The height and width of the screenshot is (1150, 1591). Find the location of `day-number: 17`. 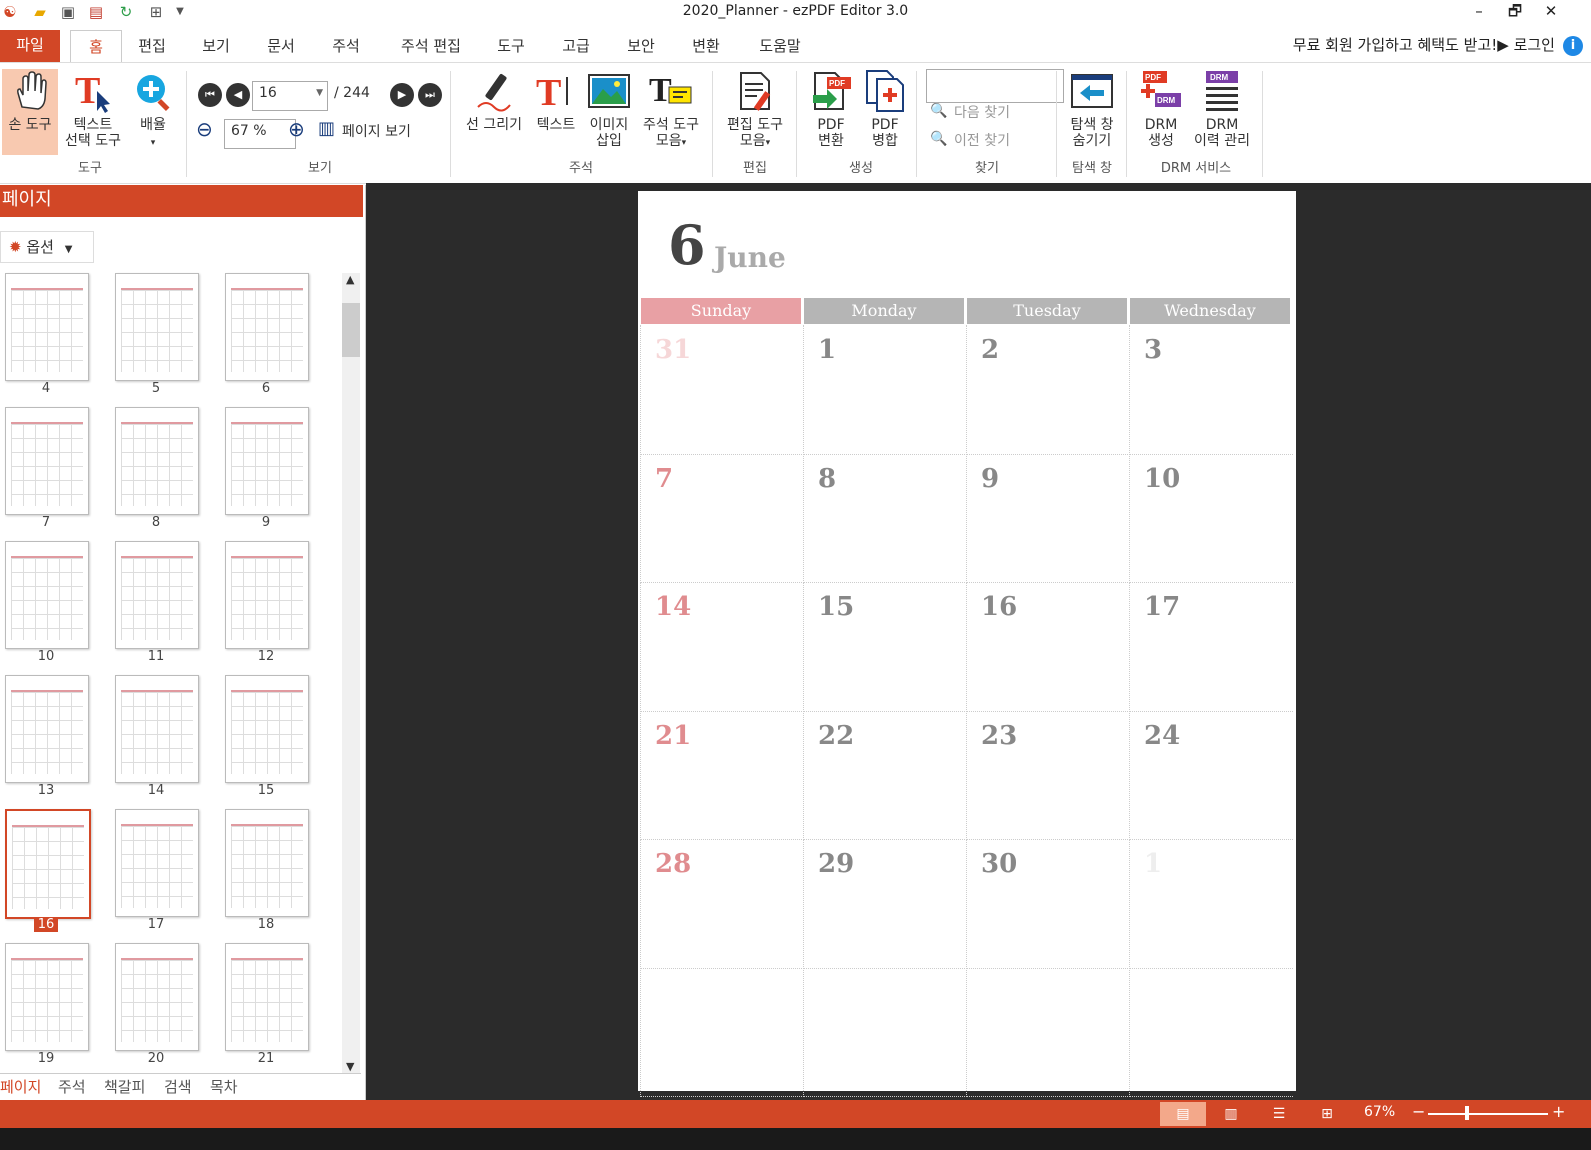

day-number: 17 is located at coordinates (1162, 607).